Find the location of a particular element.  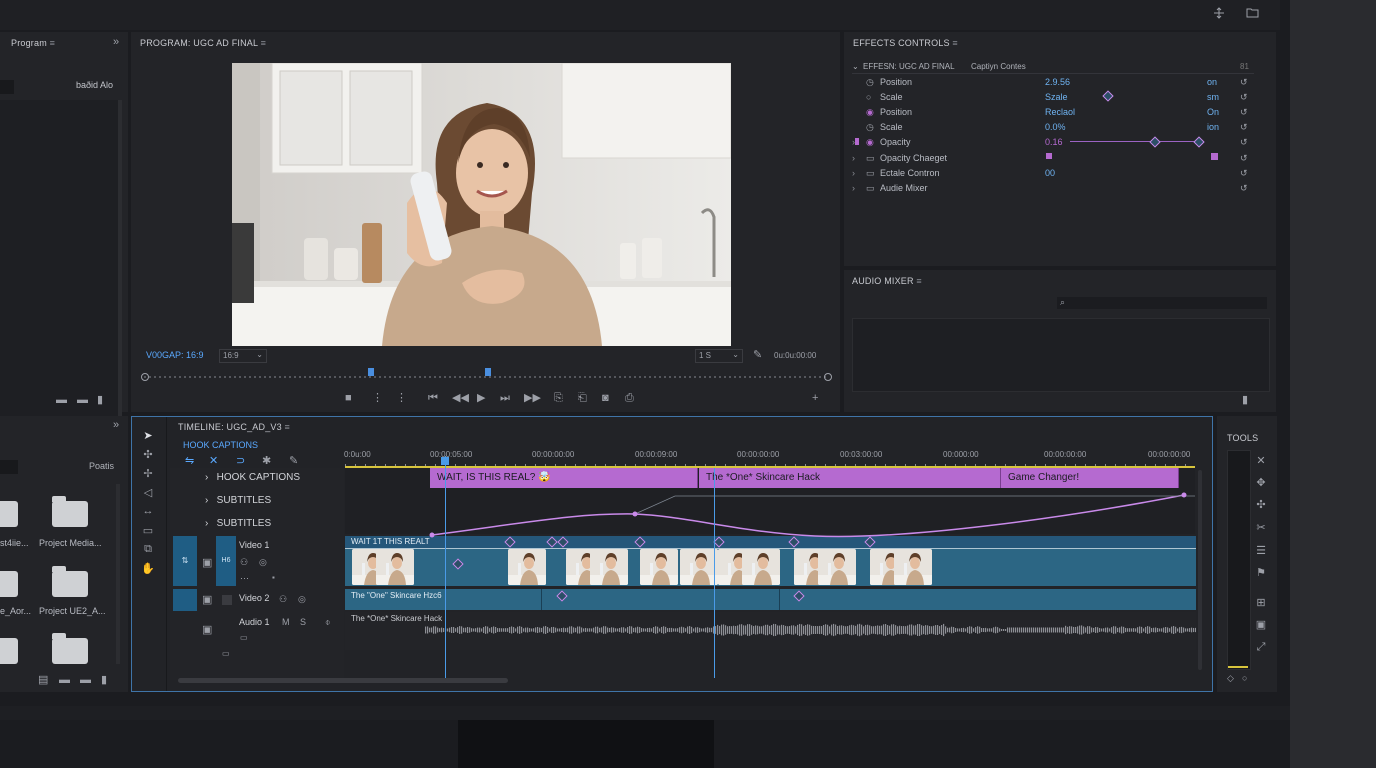

stop-icon: ■ is located at coordinates (348, 398).